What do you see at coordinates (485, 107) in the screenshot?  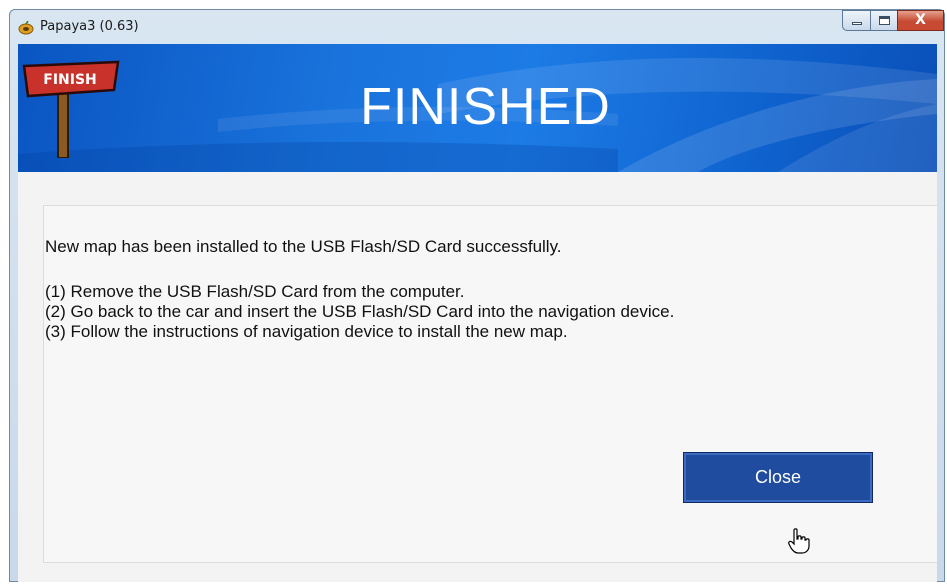 I see `banner-title: FINISHED` at bounding box center [485, 107].